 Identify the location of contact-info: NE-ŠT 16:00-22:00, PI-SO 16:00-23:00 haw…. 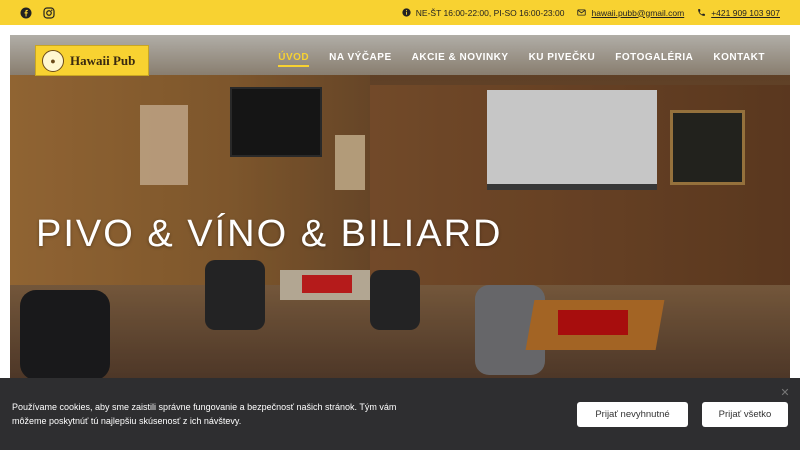
(591, 13).